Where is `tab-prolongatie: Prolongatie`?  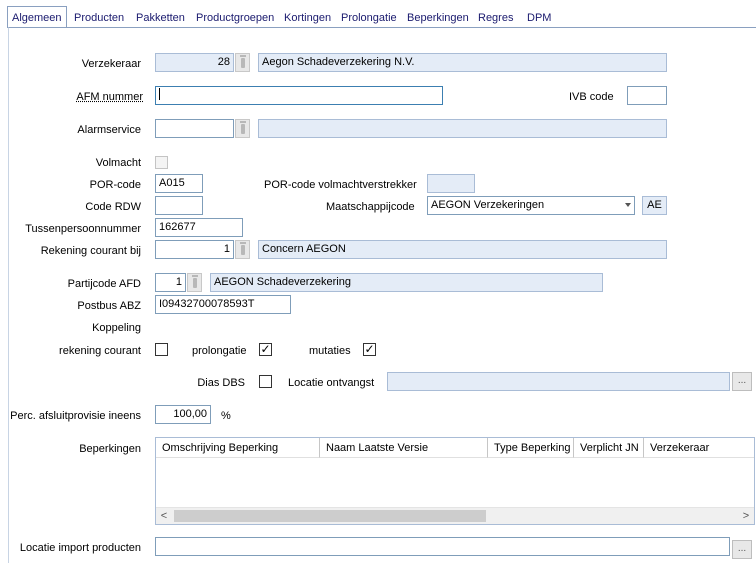 tab-prolongatie: Prolongatie is located at coordinates (369, 18).